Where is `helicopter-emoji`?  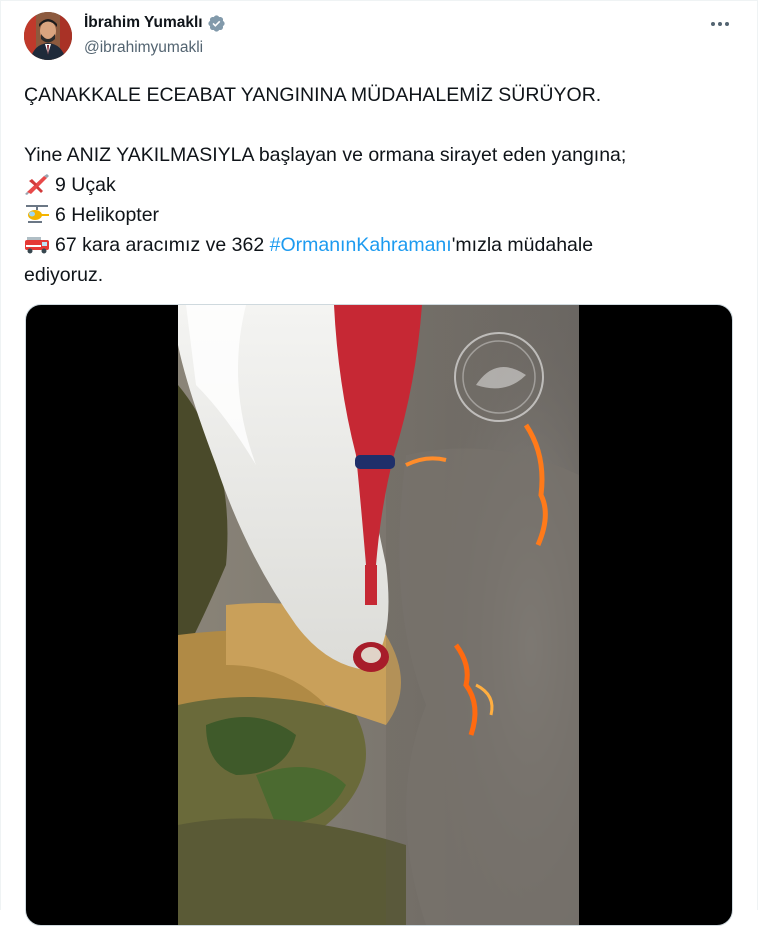
helicopter-emoji is located at coordinates (37, 214).